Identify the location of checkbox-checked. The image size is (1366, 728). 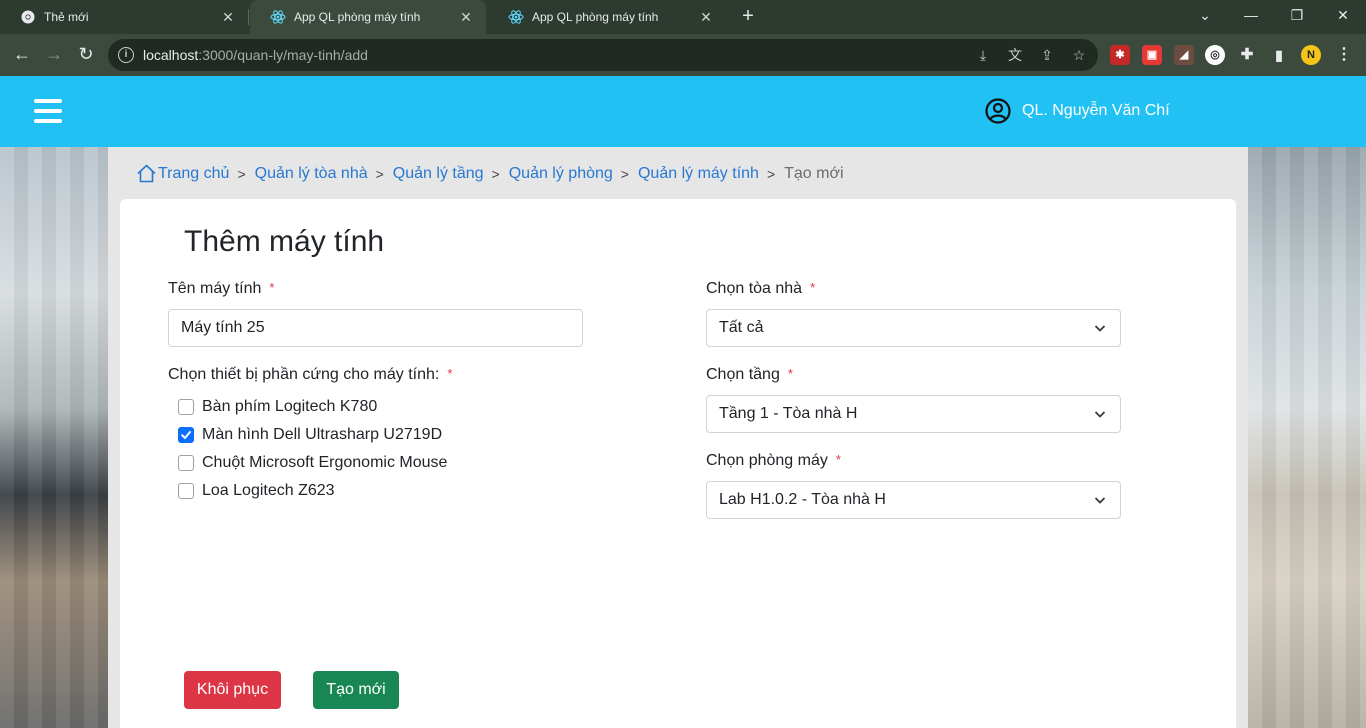
(186, 435).